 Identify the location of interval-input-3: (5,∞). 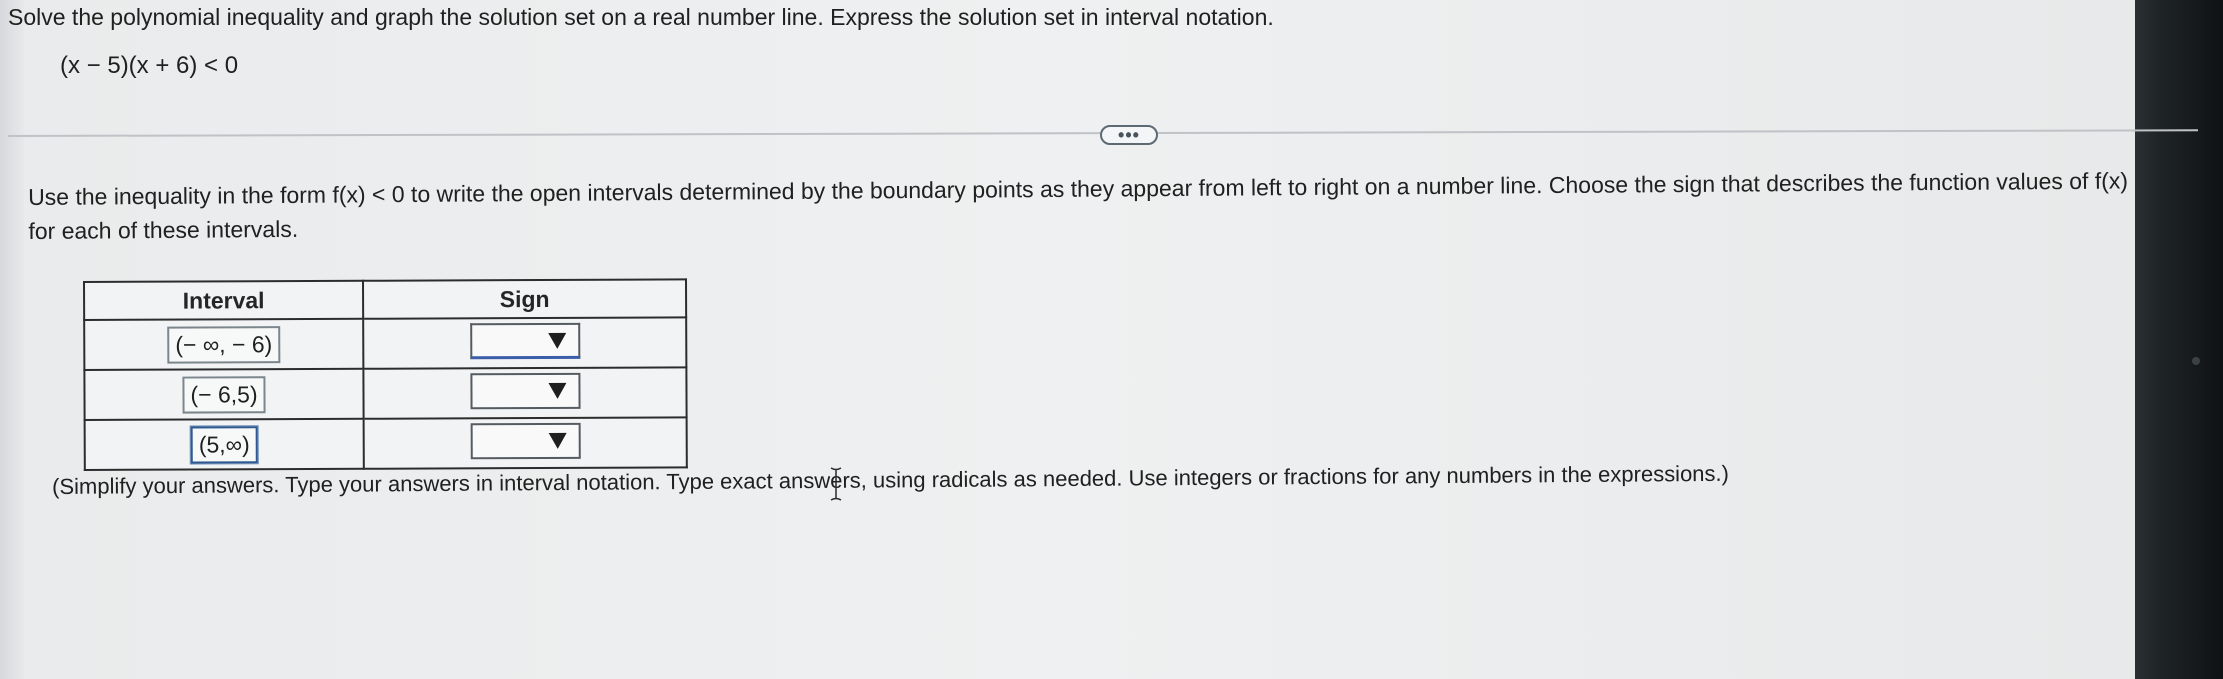
(224, 444).